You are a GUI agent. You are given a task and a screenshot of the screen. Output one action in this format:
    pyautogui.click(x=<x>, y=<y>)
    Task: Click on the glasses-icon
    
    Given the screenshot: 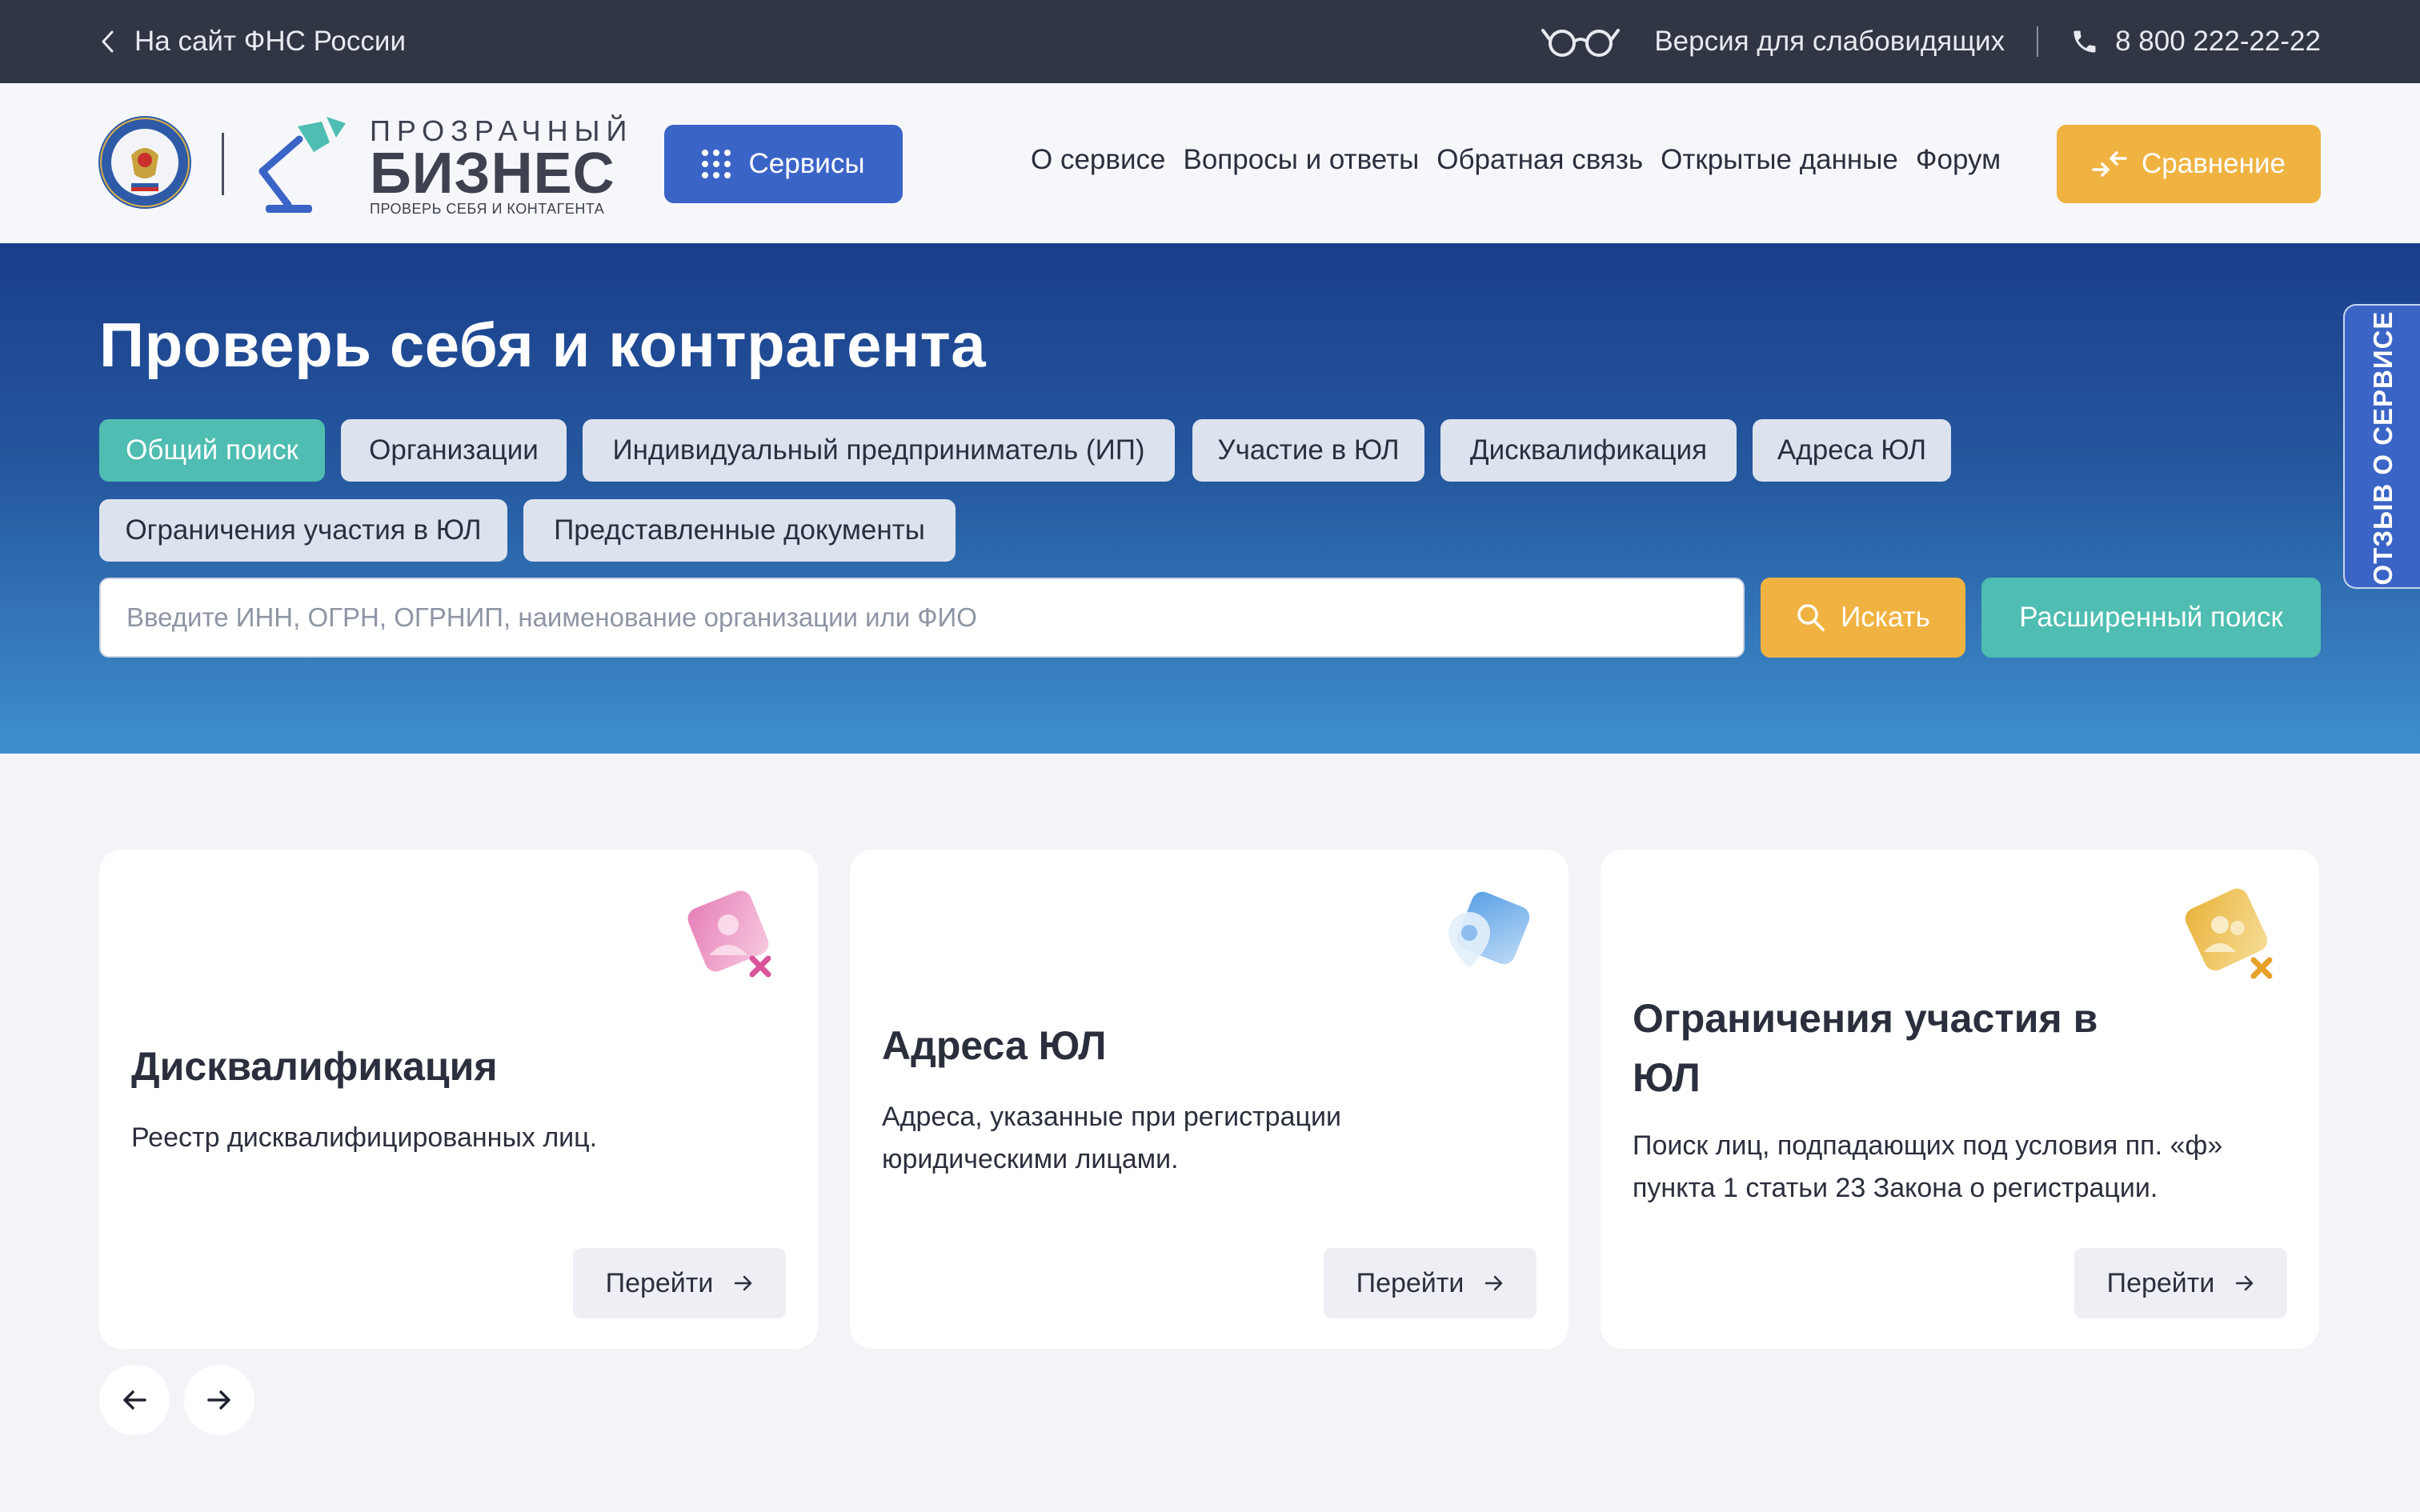 What is the action you would take?
    pyautogui.click(x=1581, y=41)
    